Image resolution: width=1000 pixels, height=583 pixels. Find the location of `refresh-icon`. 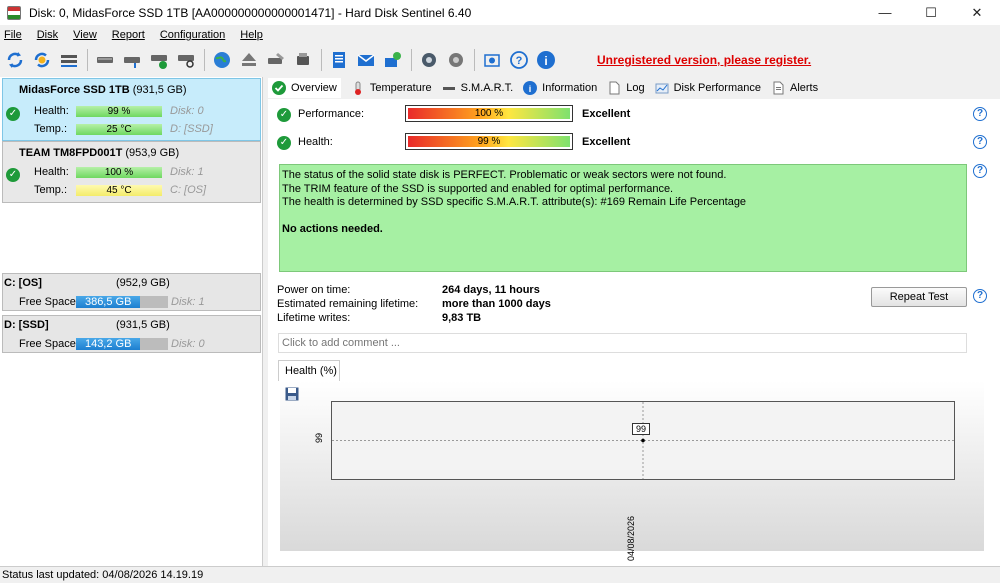

refresh-icon is located at coordinates (15, 60).